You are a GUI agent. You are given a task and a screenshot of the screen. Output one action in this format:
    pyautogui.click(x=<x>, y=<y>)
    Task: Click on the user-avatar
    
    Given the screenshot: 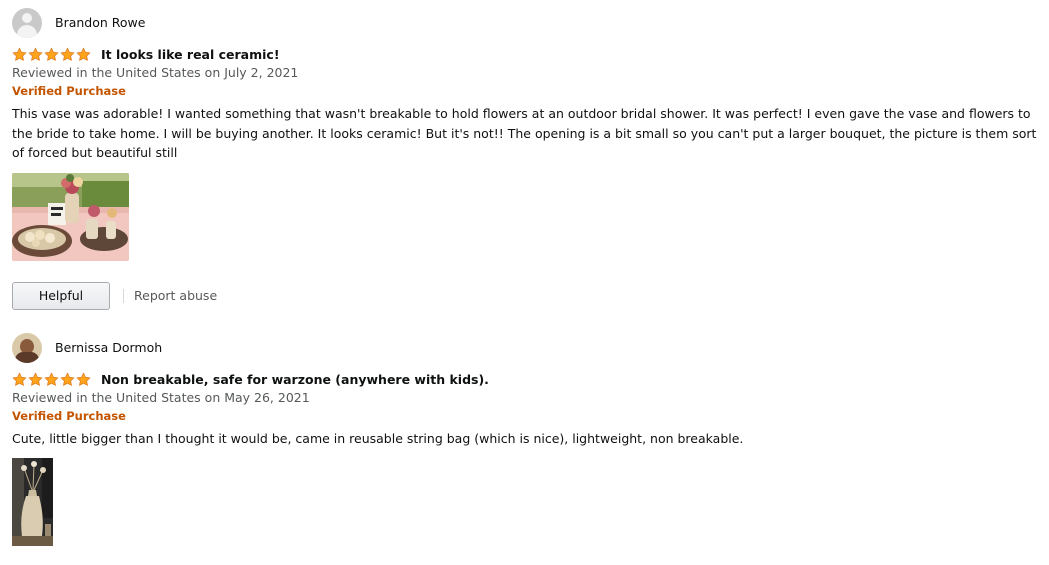 What is the action you would take?
    pyautogui.click(x=27, y=347)
    